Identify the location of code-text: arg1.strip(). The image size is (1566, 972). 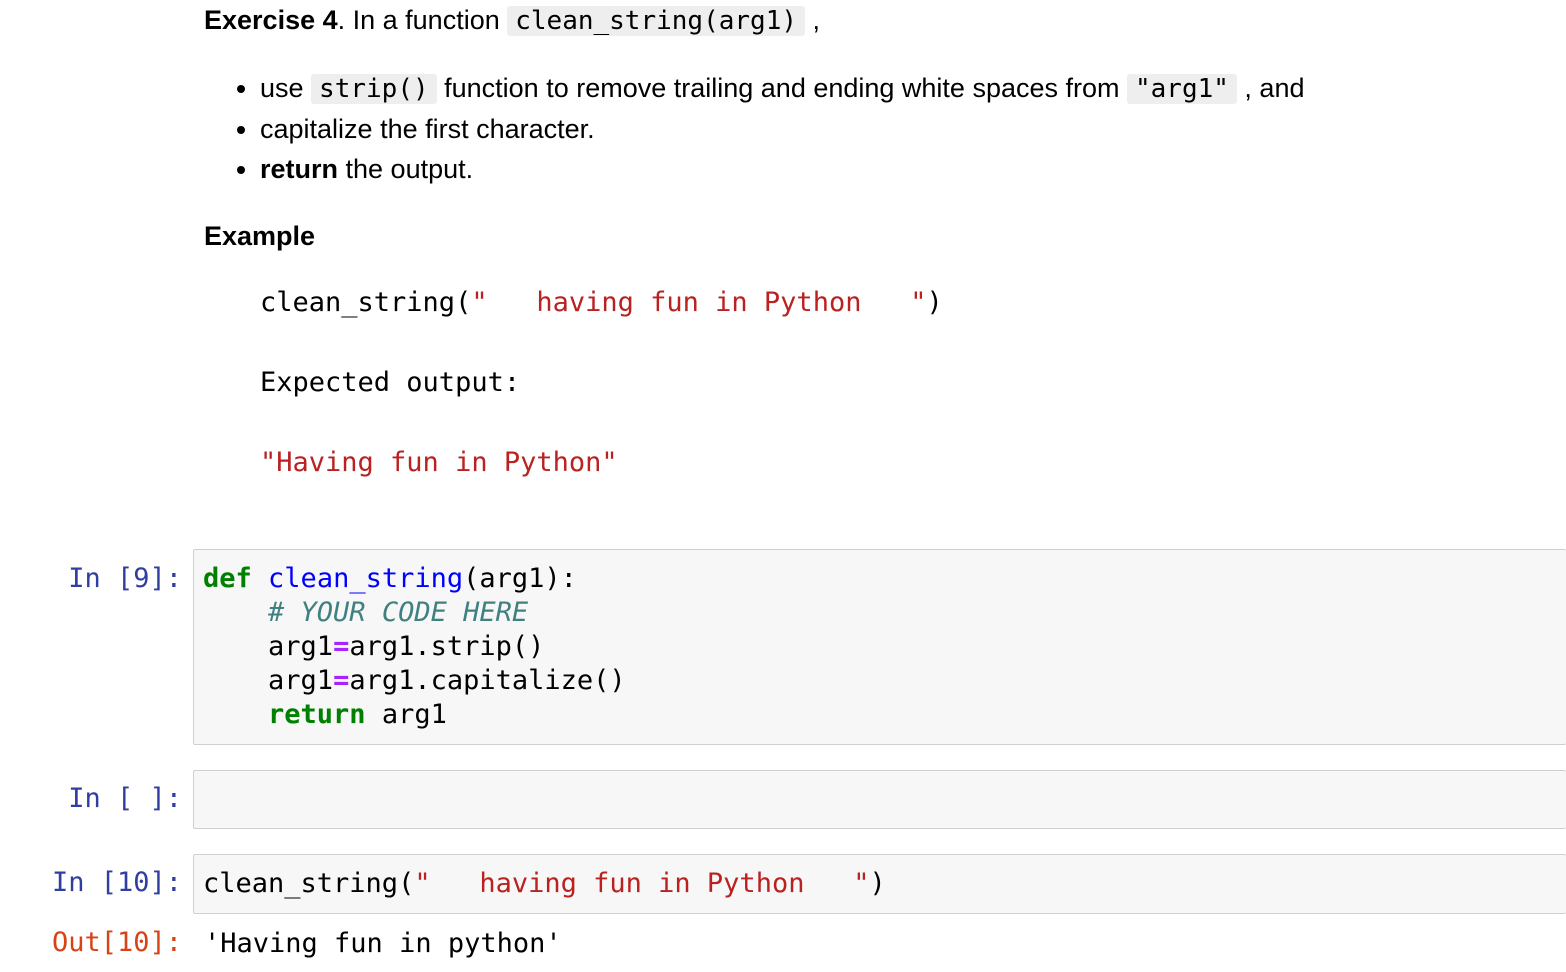
(447, 646).